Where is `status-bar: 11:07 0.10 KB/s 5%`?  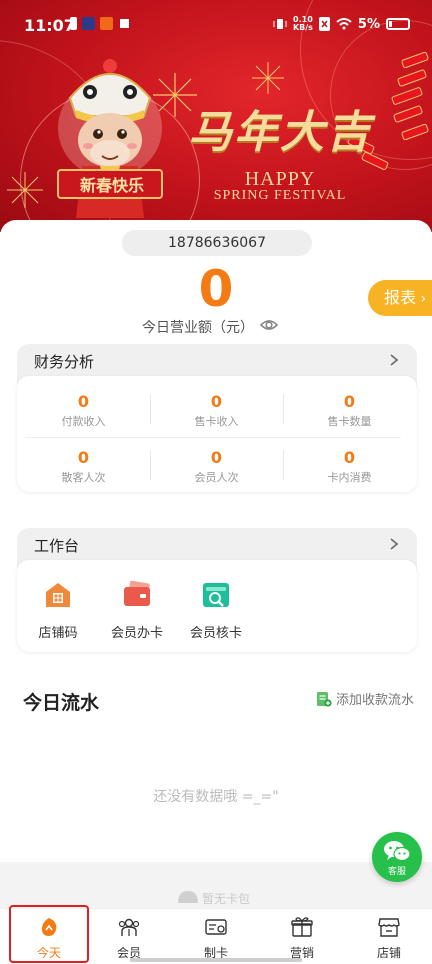
status-bar: 11:07 0.10 KB/s 5% is located at coordinates (216, 25).